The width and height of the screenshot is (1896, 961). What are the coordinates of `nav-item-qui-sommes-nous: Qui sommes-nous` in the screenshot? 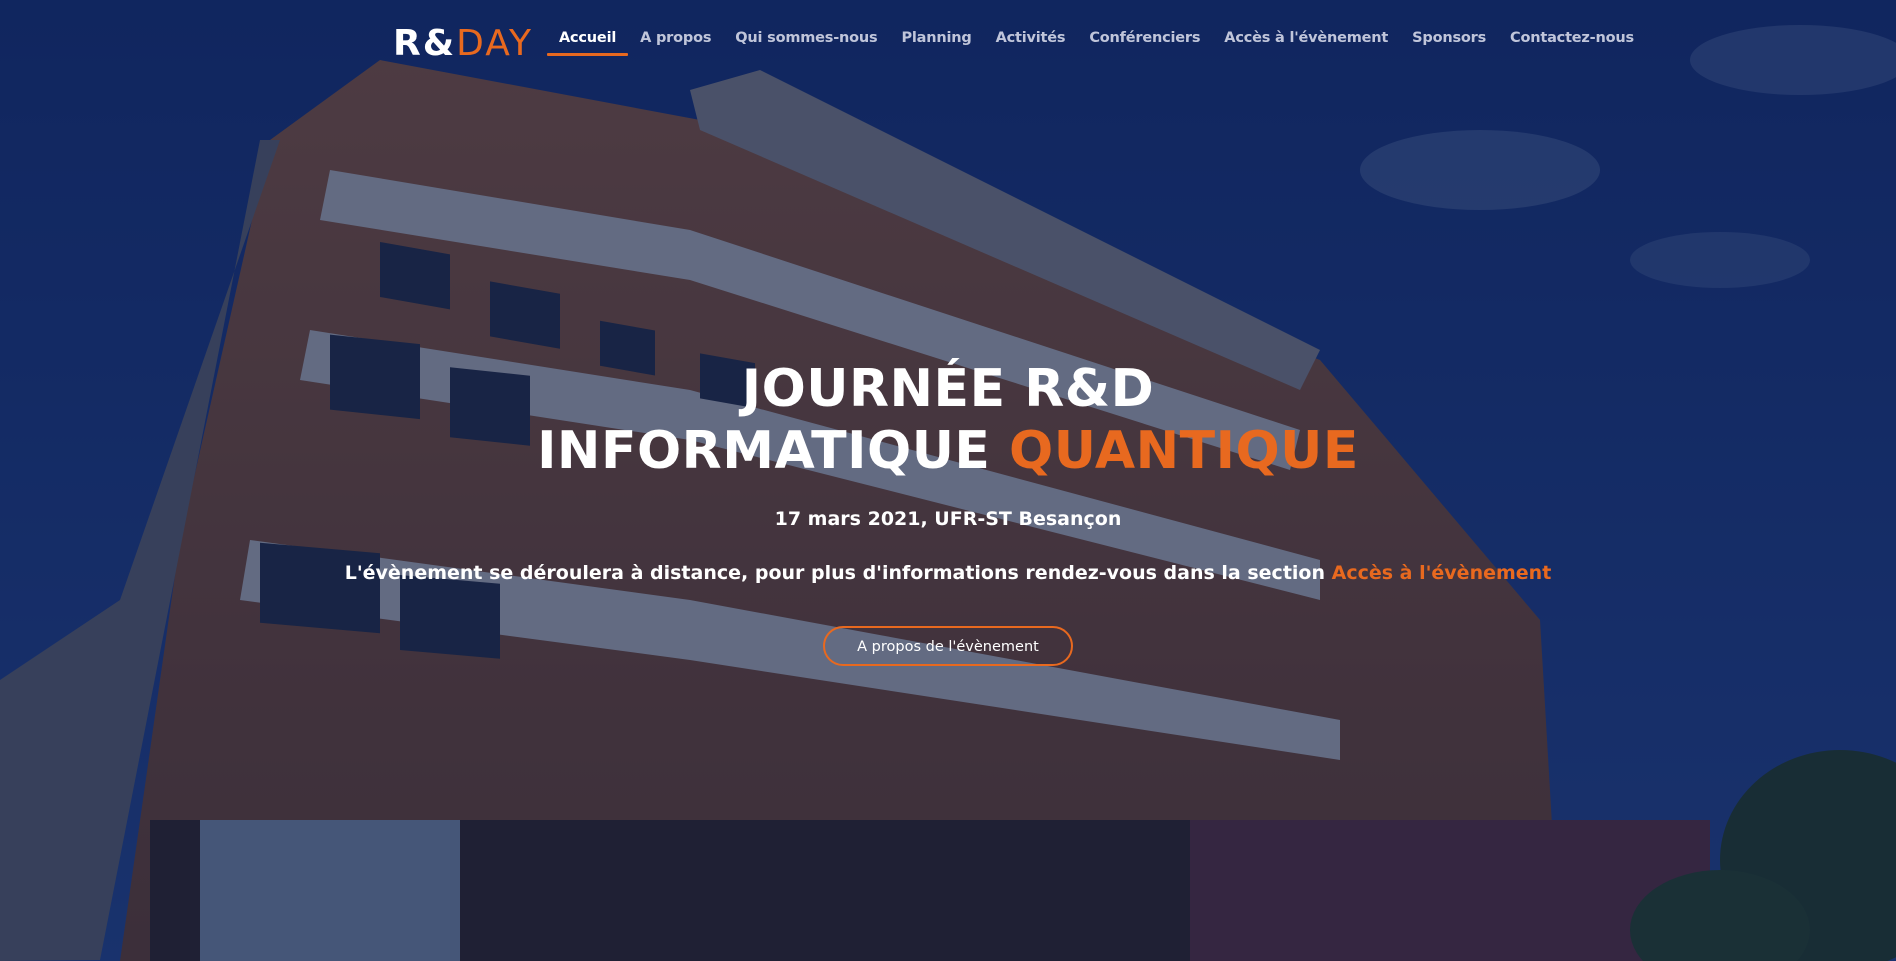 It's located at (806, 42).